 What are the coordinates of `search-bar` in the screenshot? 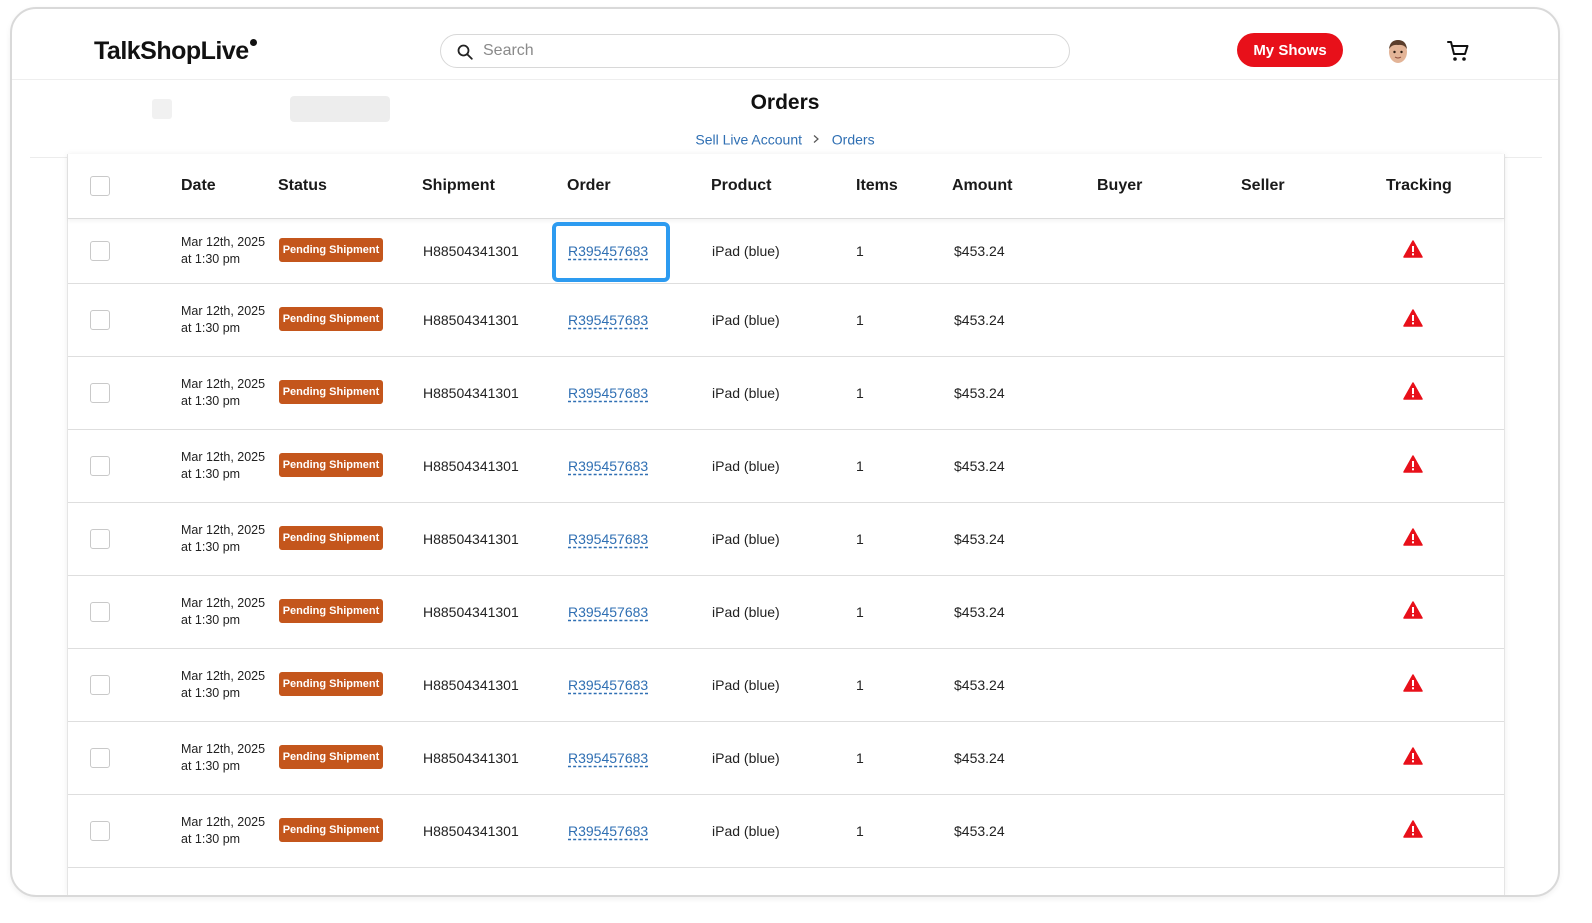 It's located at (755, 51).